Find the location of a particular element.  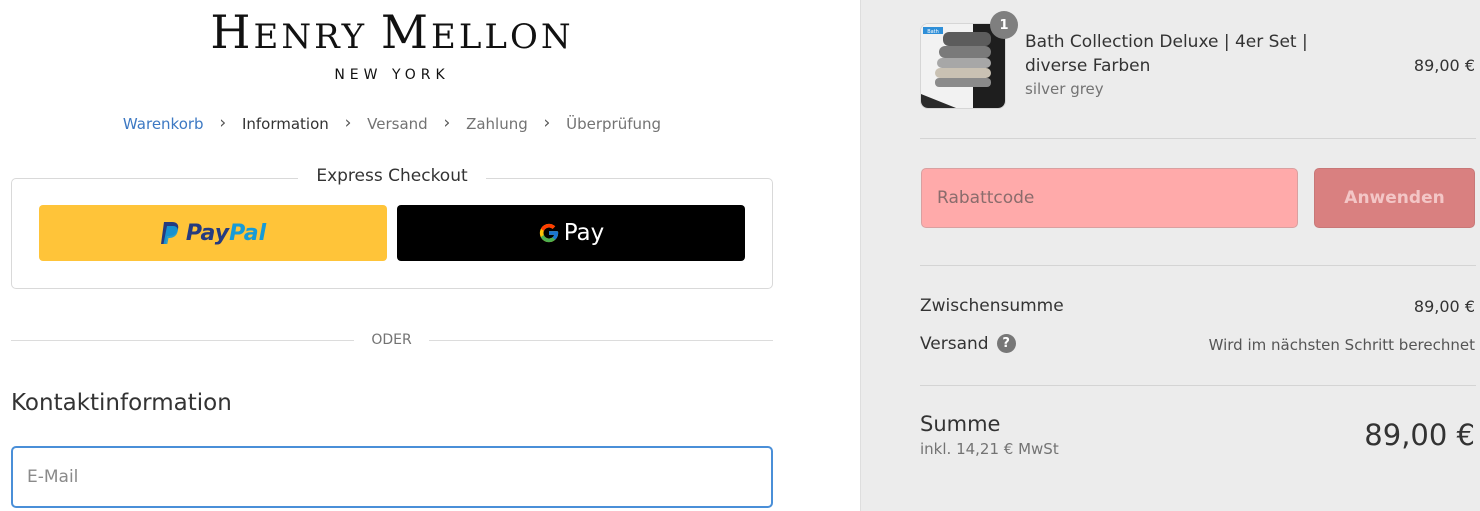

email-input is located at coordinates (392, 477).